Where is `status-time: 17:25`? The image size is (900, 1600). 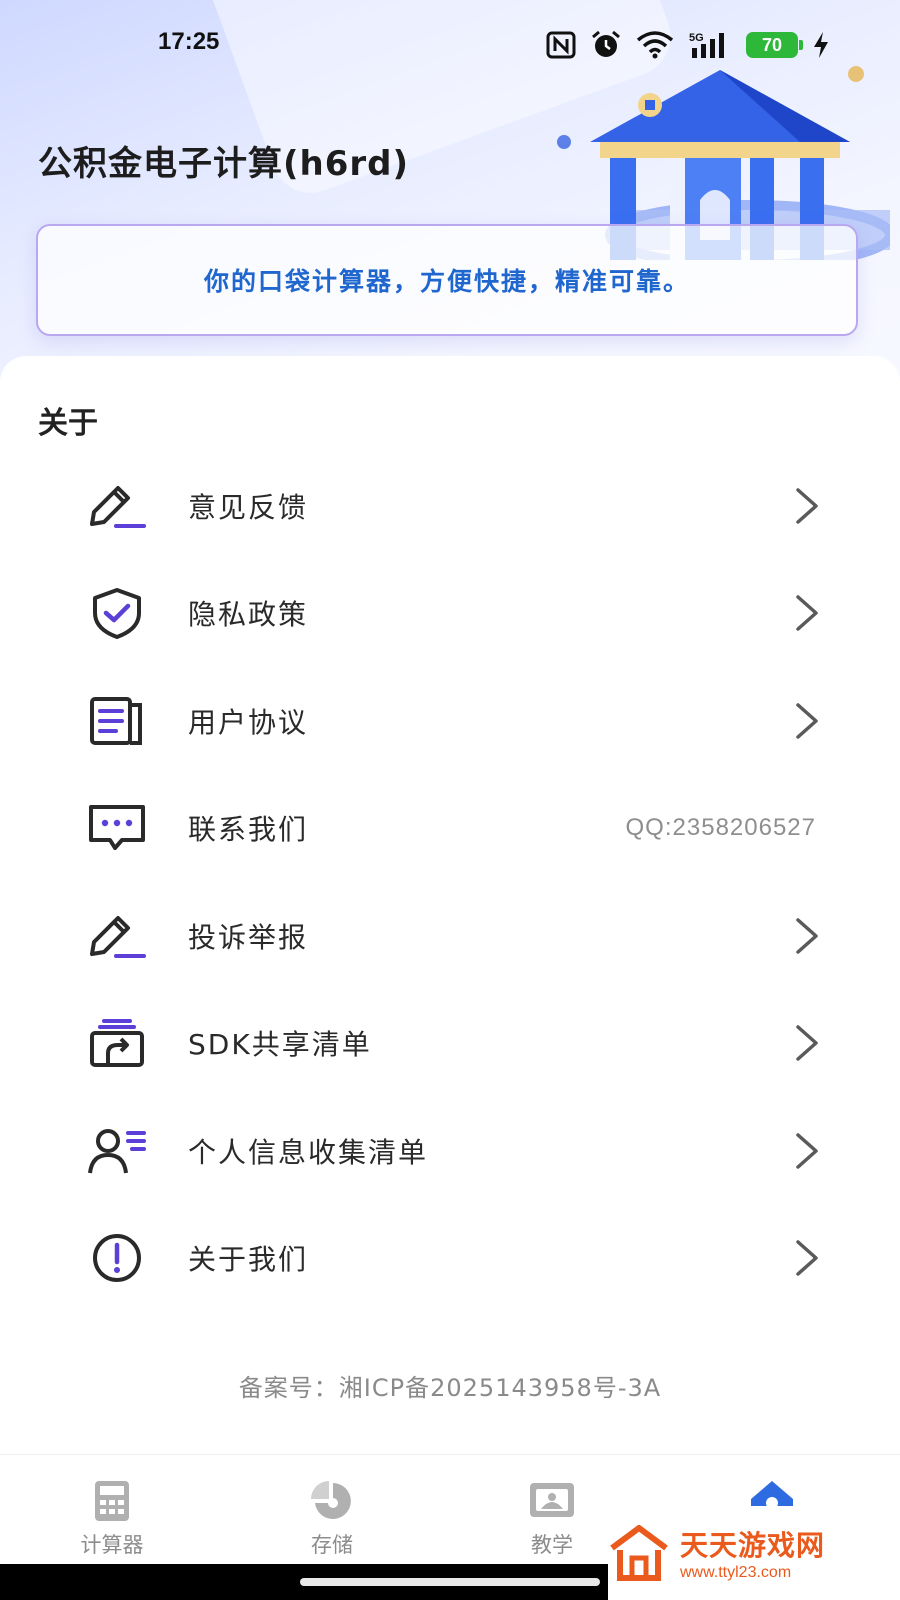
status-time: 17:25 is located at coordinates (189, 41).